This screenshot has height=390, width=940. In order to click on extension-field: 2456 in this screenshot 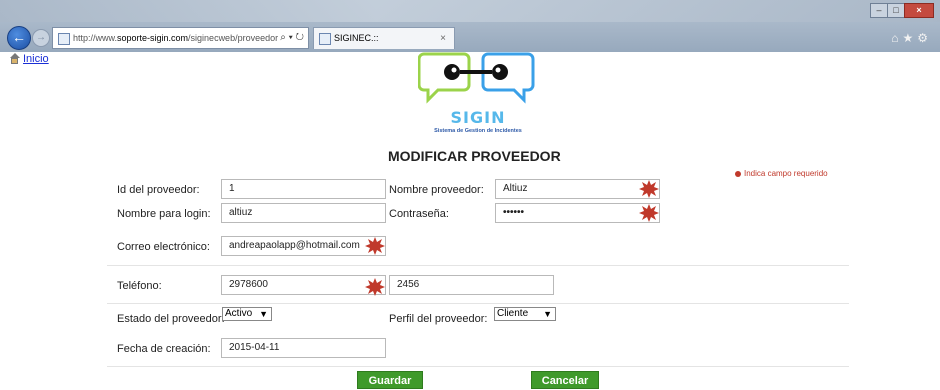, I will do `click(471, 285)`.